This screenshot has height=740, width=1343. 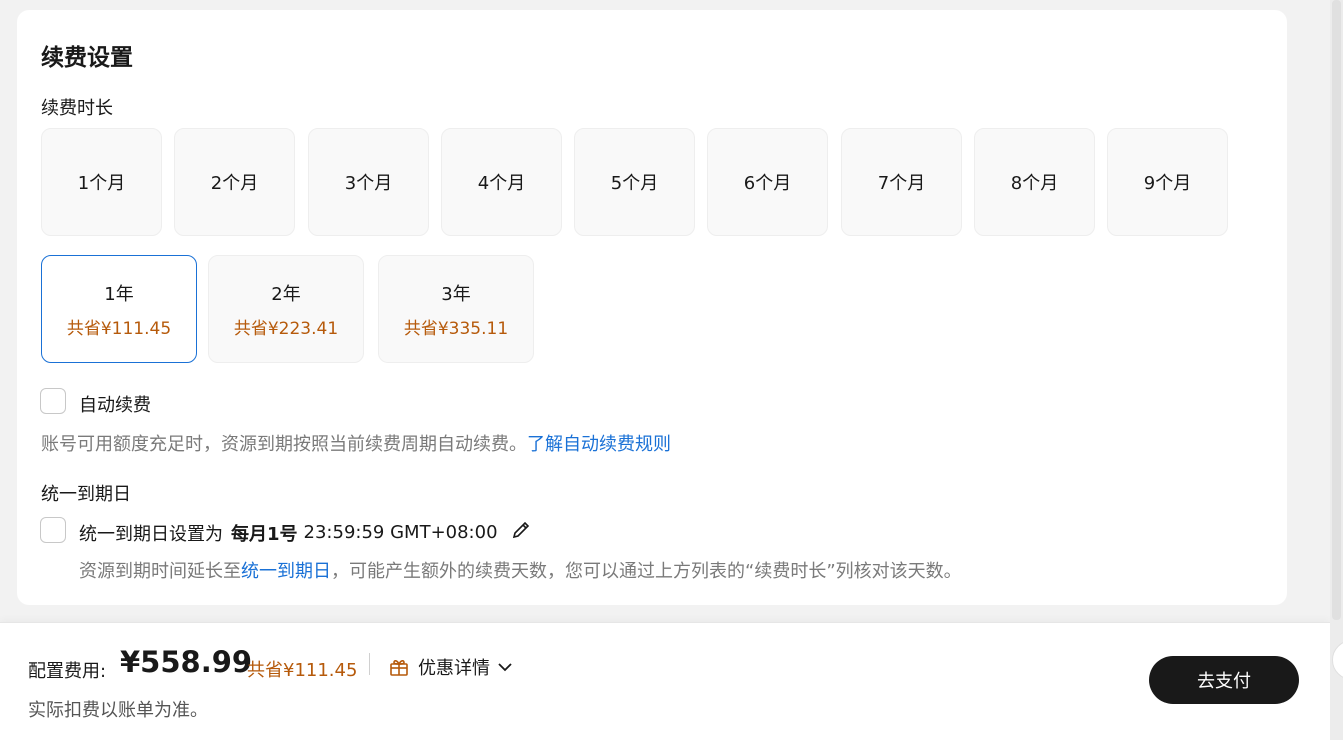 I want to click on scrollbar, so click(x=1336, y=370).